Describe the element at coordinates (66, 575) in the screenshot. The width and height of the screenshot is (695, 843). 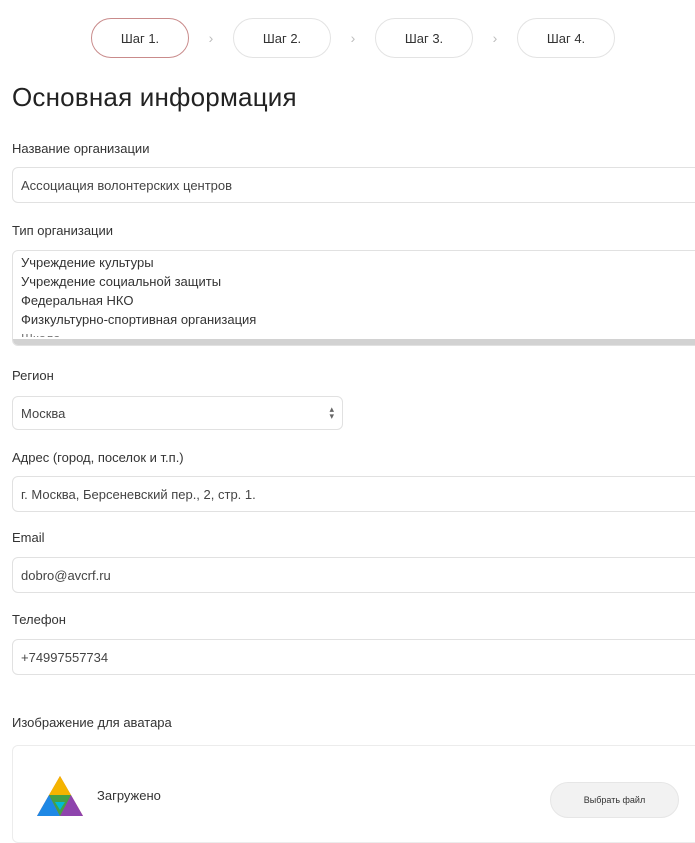
I see `email-value: dobro@avcrf.ru` at that location.